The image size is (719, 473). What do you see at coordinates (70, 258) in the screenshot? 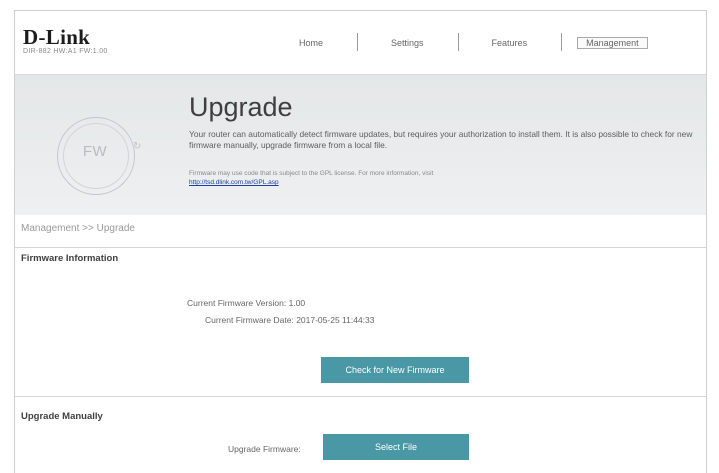
I see `firmware-info-title: Firmware Information` at bounding box center [70, 258].